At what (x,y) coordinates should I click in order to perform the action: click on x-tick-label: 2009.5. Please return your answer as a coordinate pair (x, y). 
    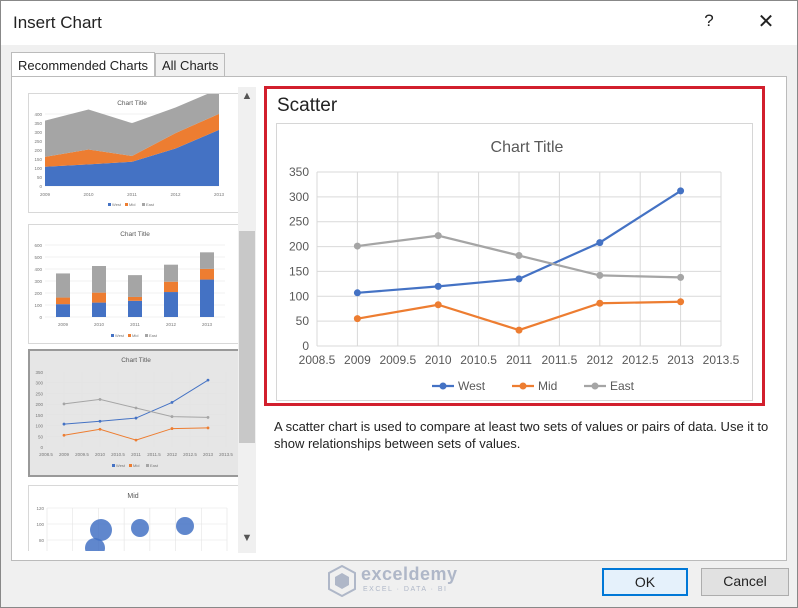
    Looking at the image, I should click on (397, 360).